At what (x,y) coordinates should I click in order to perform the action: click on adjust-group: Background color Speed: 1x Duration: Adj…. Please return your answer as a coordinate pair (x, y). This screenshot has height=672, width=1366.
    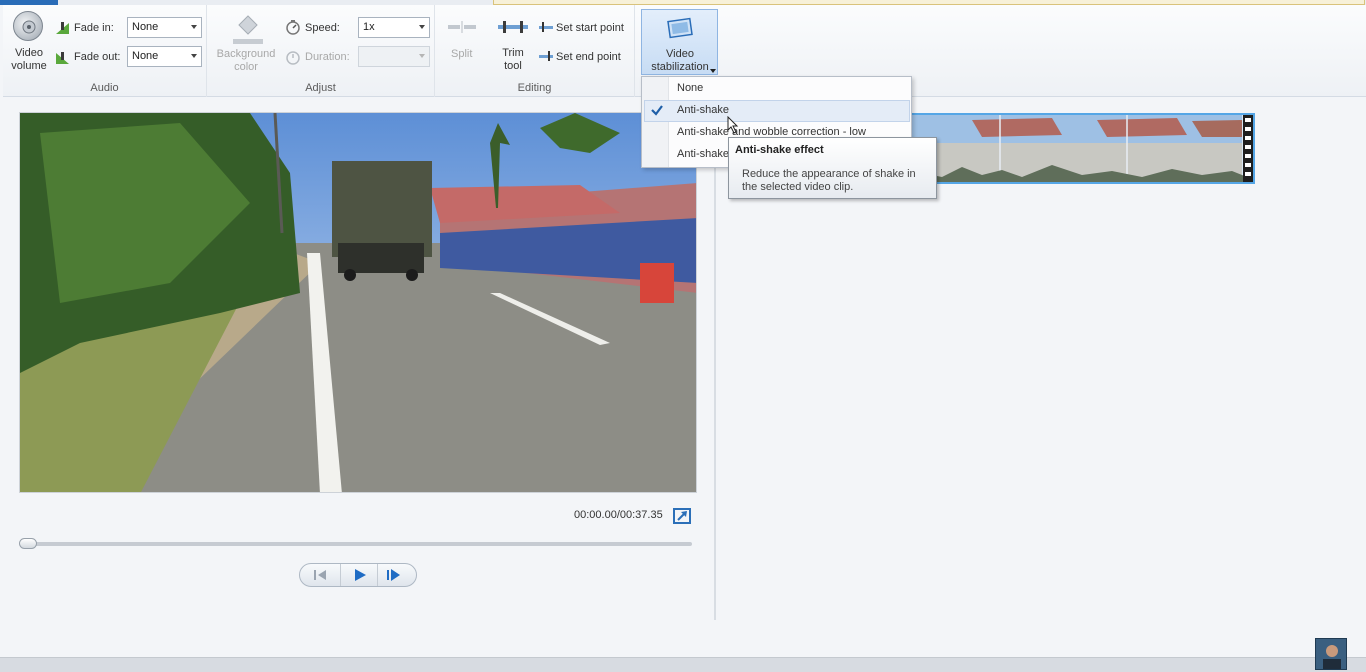
    Looking at the image, I should click on (321, 51).